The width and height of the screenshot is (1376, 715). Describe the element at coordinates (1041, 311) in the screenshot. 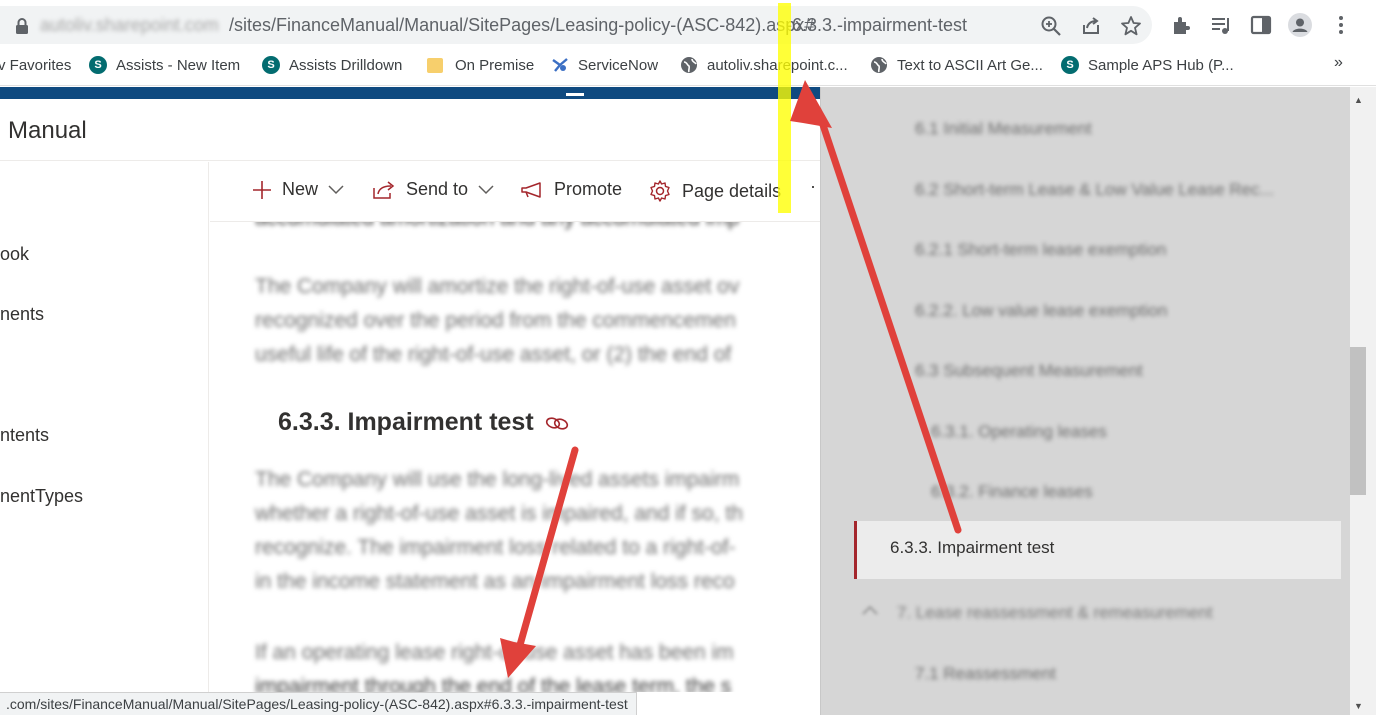

I see `toc-item: 6.2.2. Low value lease exemption` at that location.